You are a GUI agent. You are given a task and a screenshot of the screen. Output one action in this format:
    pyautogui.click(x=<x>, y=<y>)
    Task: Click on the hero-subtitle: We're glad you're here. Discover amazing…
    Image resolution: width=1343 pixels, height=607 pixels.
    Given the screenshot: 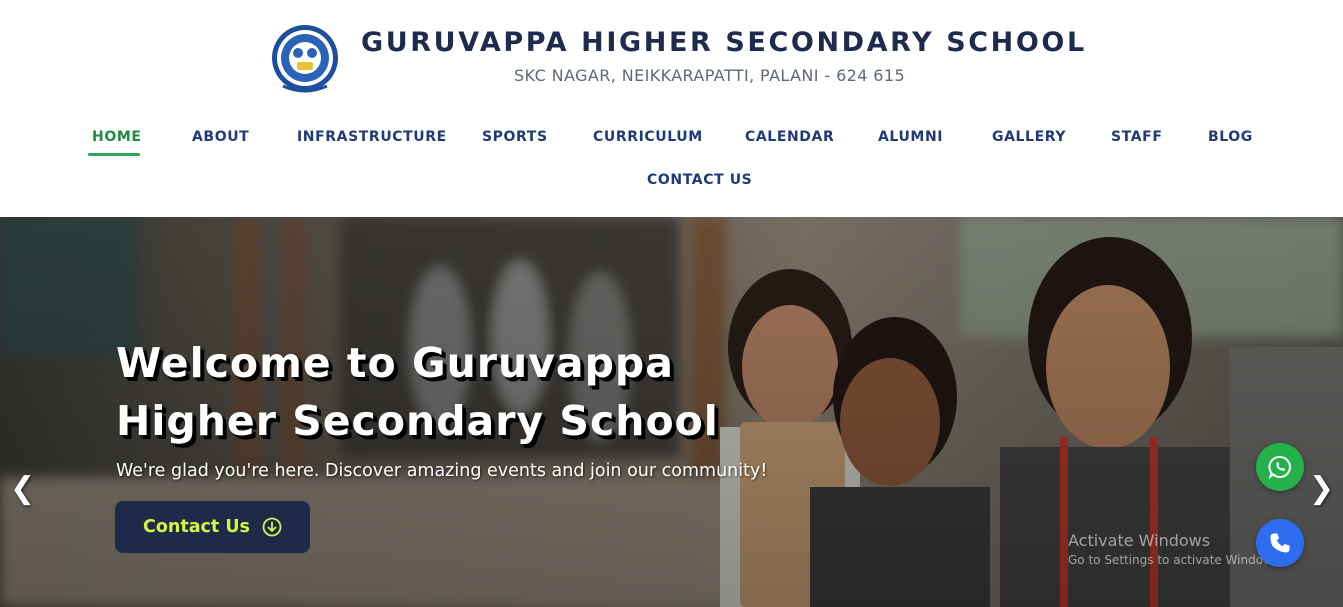 What is the action you would take?
    pyautogui.click(x=442, y=471)
    